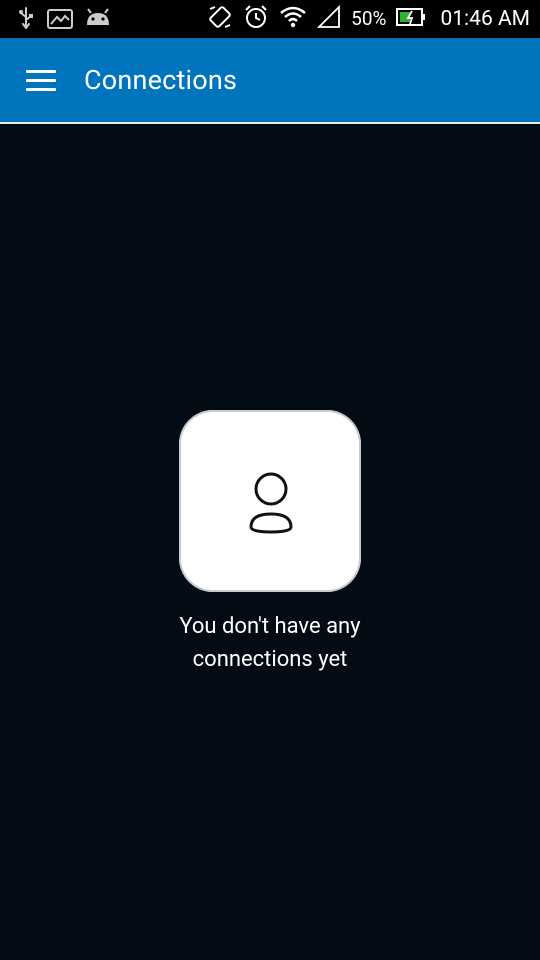 Image resolution: width=540 pixels, height=960 pixels. I want to click on battery-percent: 50%, so click(369, 18).